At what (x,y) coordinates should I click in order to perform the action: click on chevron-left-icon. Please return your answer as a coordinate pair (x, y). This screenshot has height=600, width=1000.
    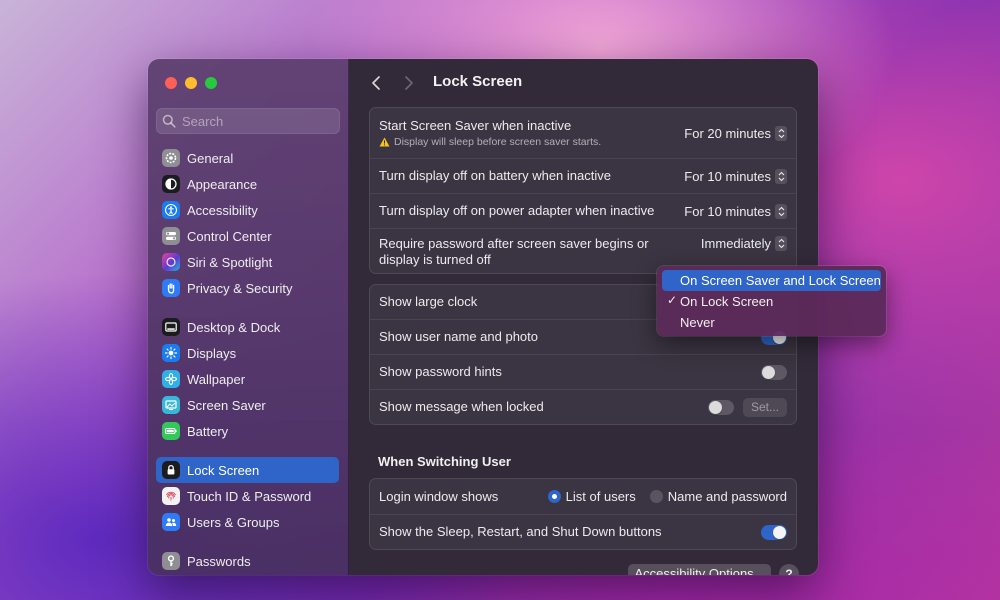
    Looking at the image, I should click on (376, 83).